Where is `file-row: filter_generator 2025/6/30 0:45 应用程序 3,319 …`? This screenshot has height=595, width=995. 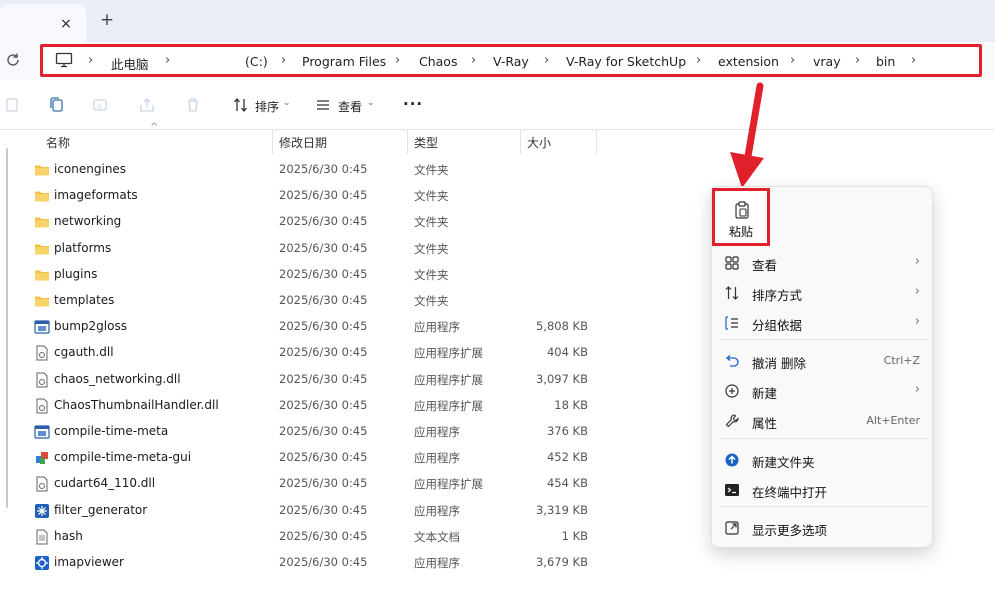 file-row: filter_generator 2025/6/30 0:45 应用程序 3,319 … is located at coordinates (315, 511).